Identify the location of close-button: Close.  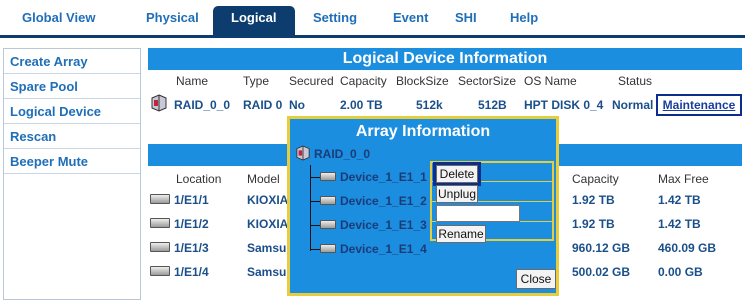
(536, 279).